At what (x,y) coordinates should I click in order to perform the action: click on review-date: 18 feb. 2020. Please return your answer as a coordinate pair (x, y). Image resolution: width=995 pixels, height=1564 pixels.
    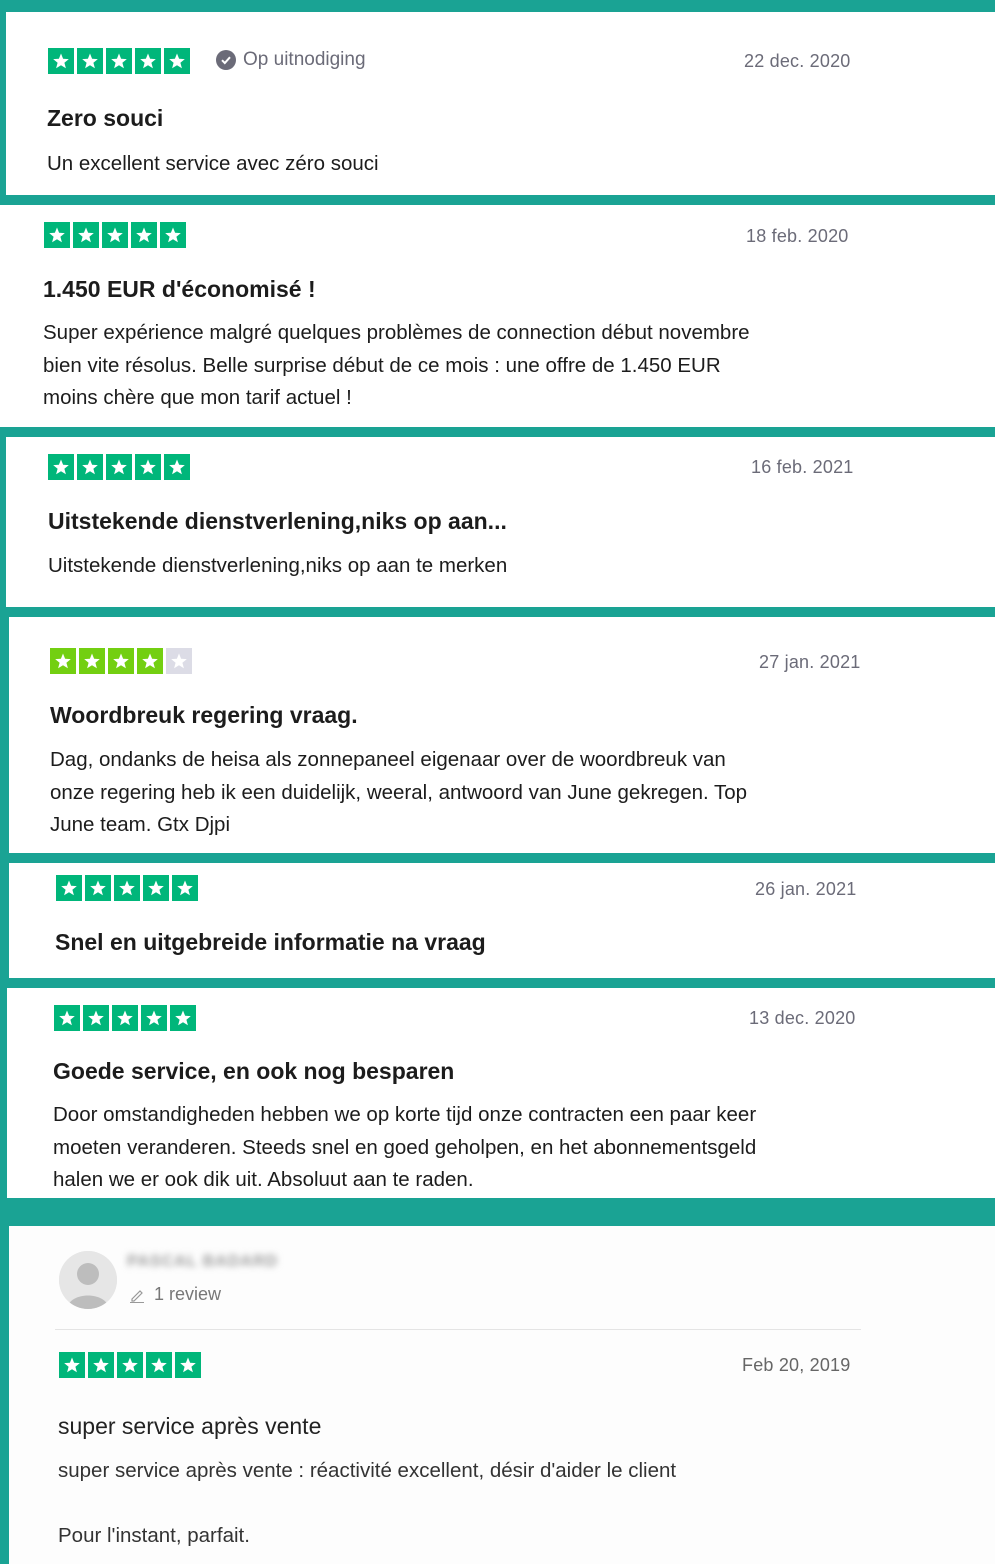
    Looking at the image, I should click on (797, 236).